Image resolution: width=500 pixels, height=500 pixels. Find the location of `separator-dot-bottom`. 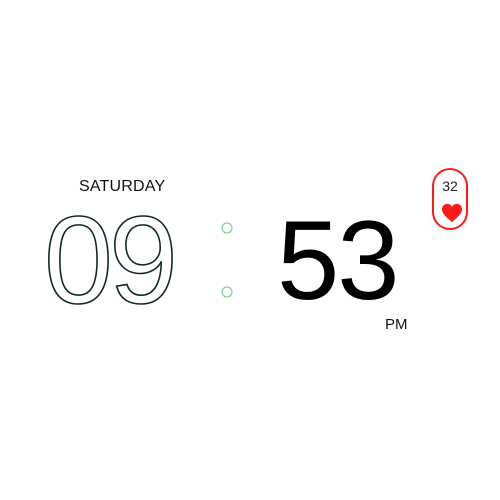

separator-dot-bottom is located at coordinates (227, 292).